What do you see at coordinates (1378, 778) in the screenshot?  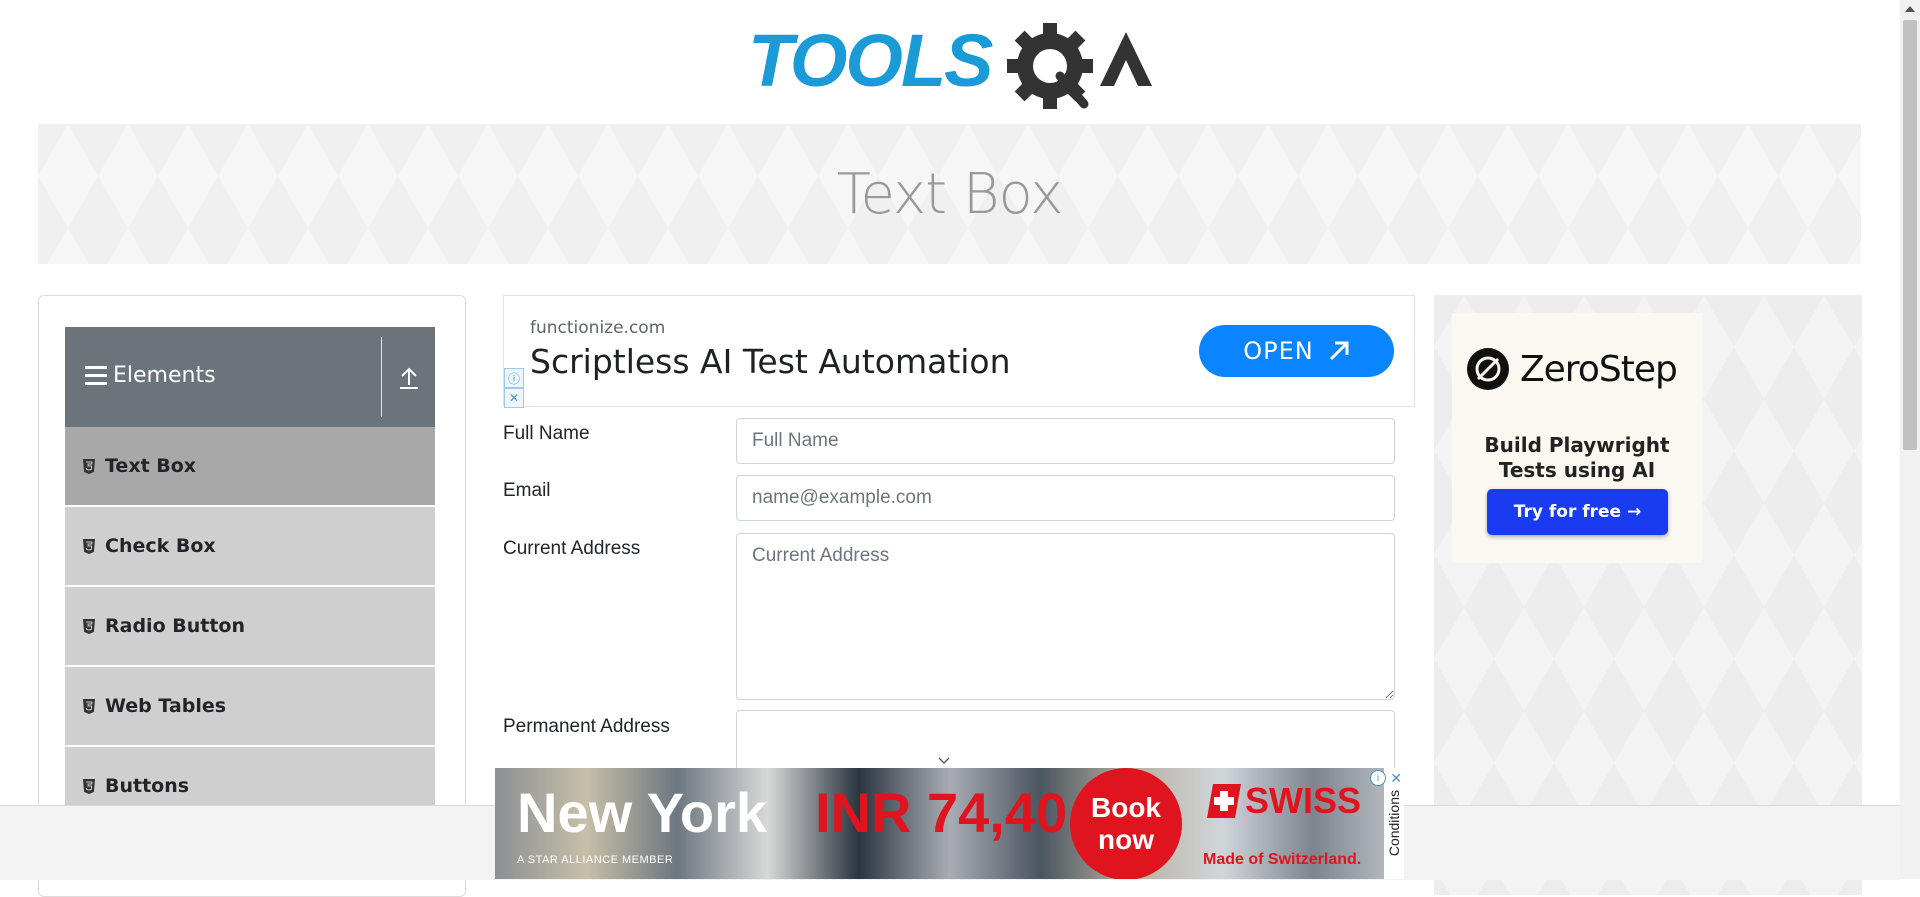 I see `info-icon: i` at bounding box center [1378, 778].